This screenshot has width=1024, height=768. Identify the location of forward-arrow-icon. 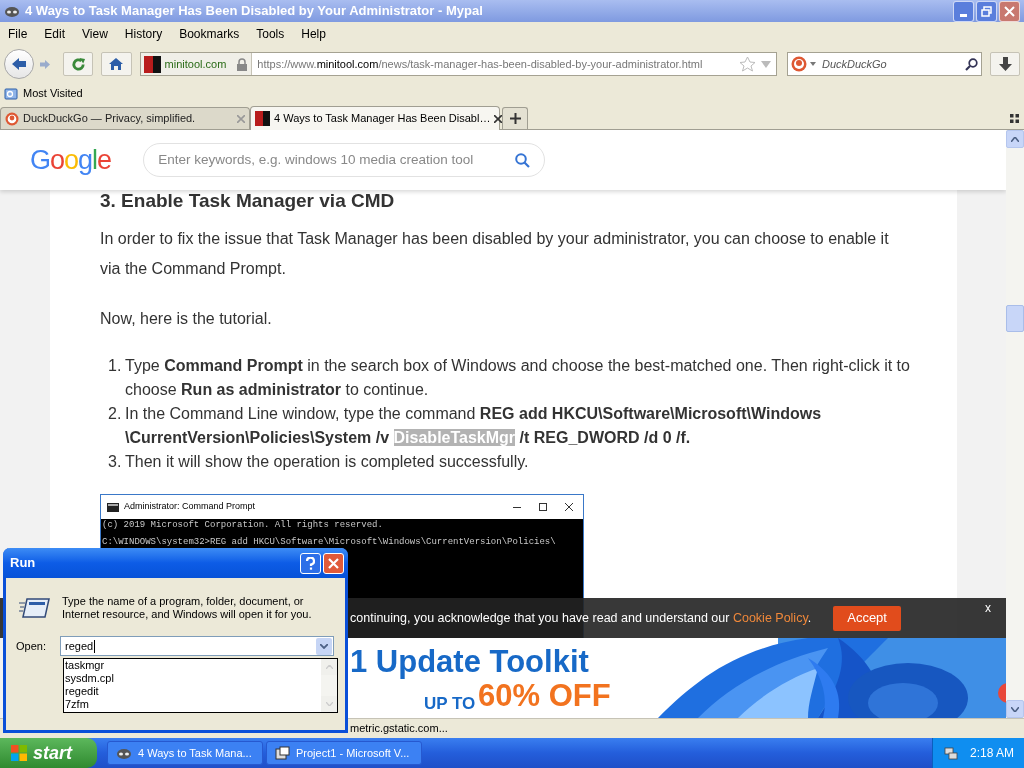
(45, 64).